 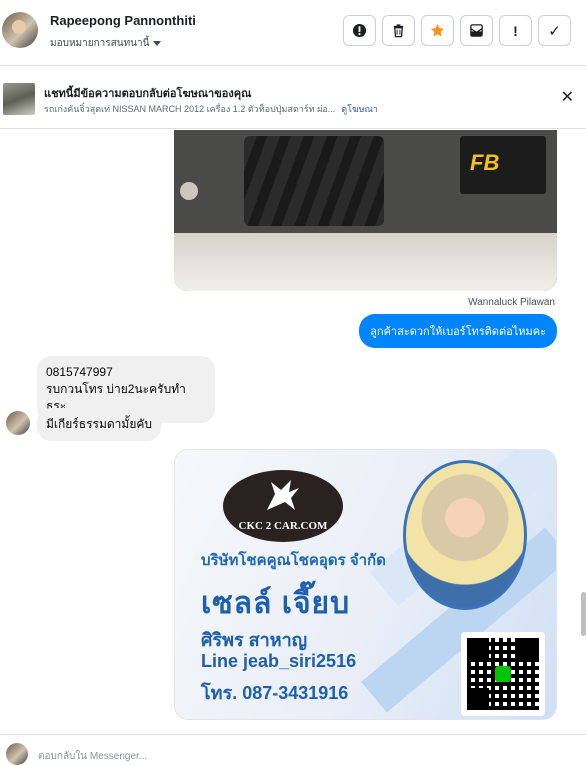 I want to click on phone-number: โทร. 087-3431916, so click(x=275, y=693).